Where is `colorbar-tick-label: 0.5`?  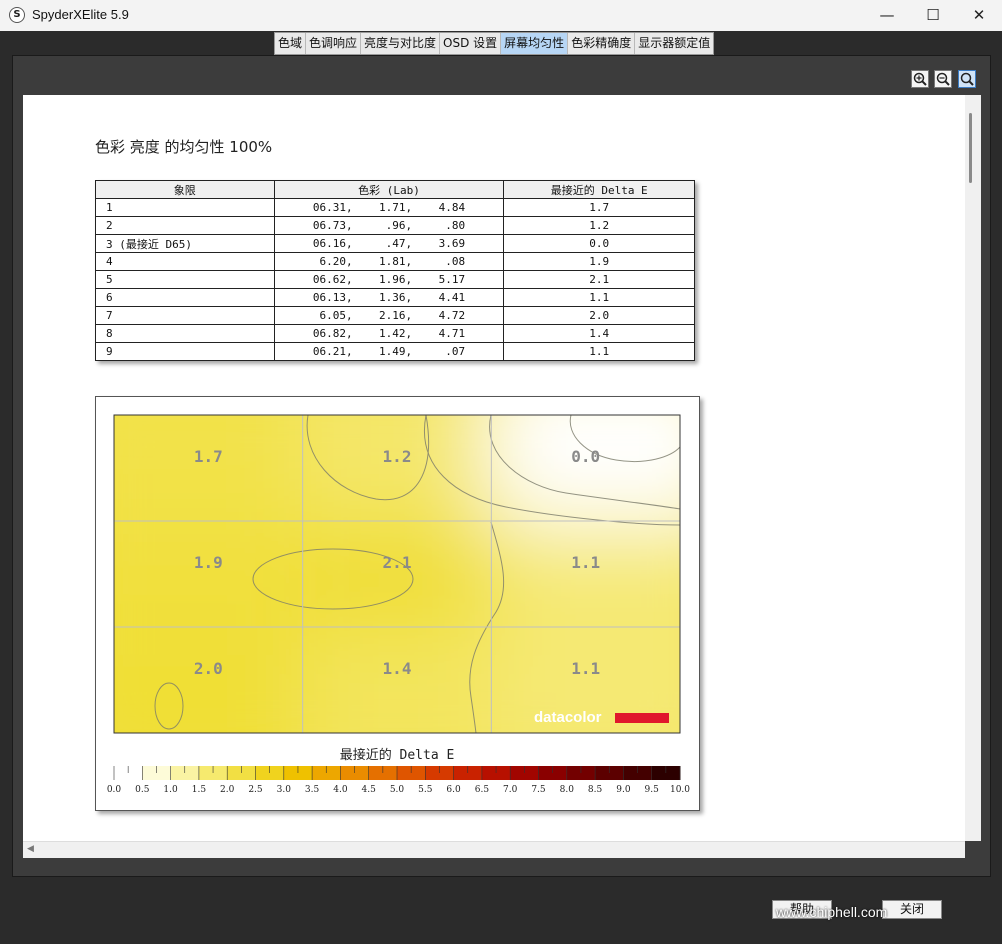
colorbar-tick-label: 0.5 is located at coordinates (142, 790).